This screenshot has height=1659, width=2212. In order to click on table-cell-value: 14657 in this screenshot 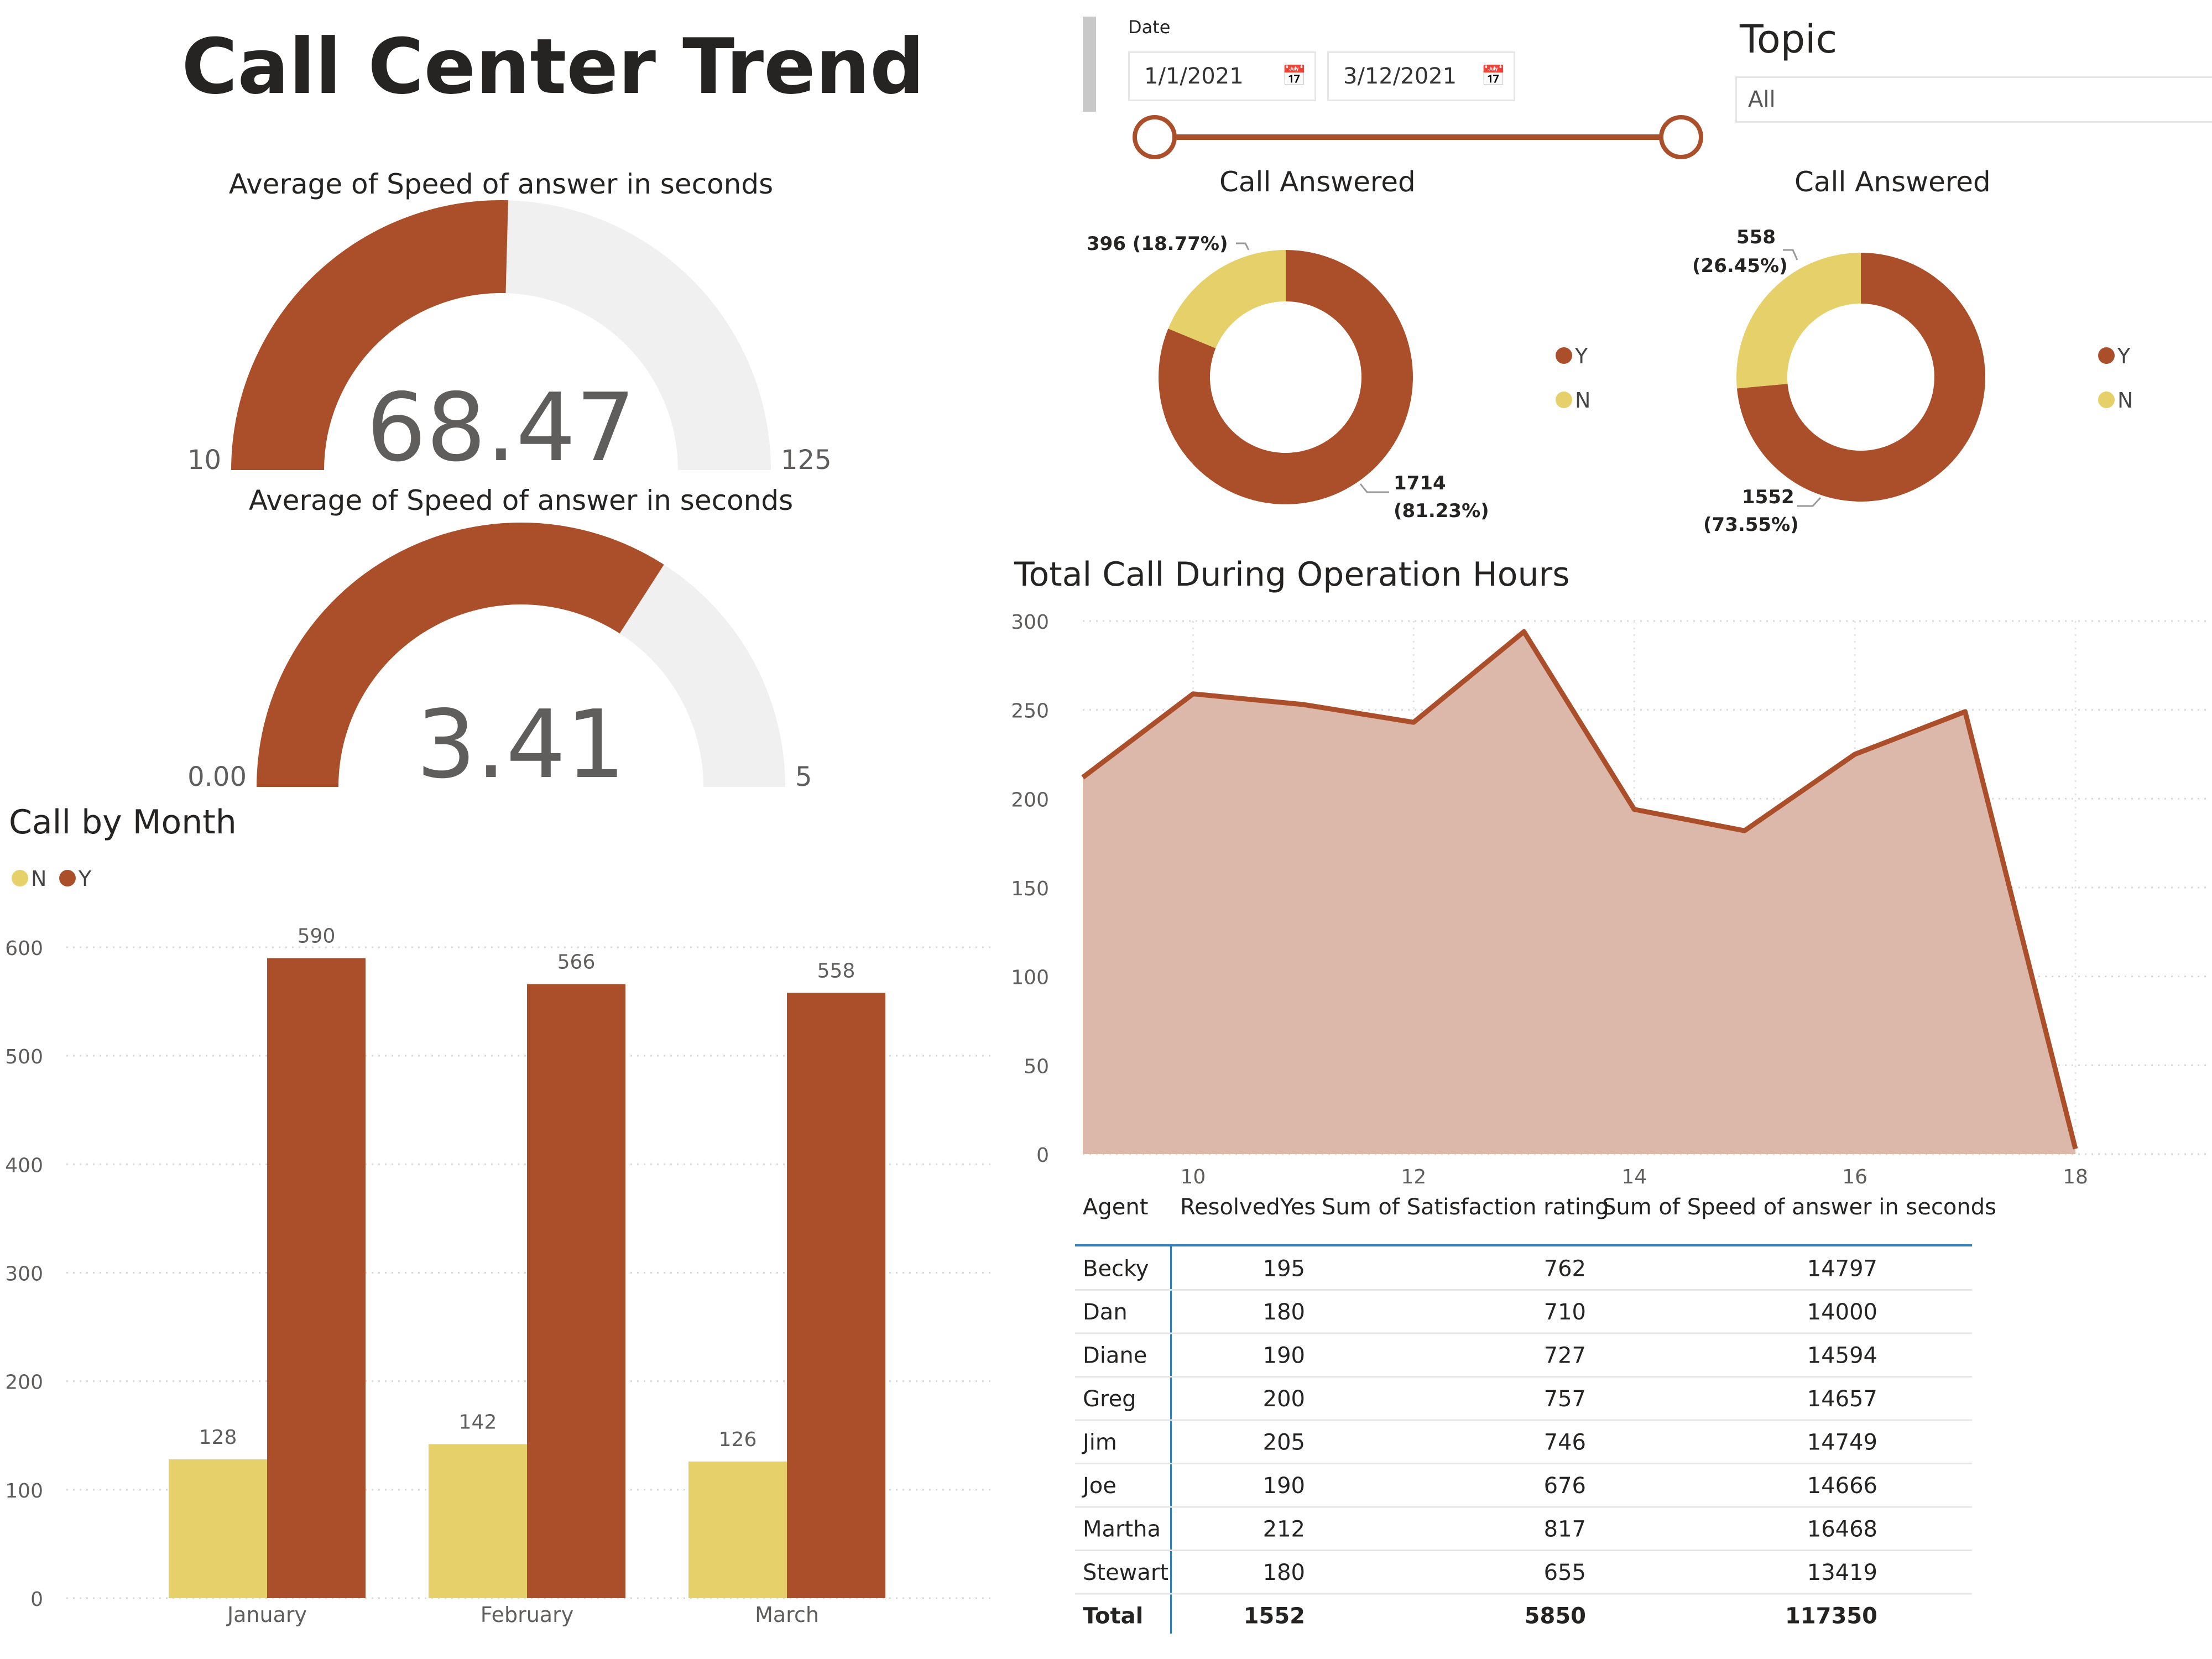, I will do `click(1842, 1399)`.